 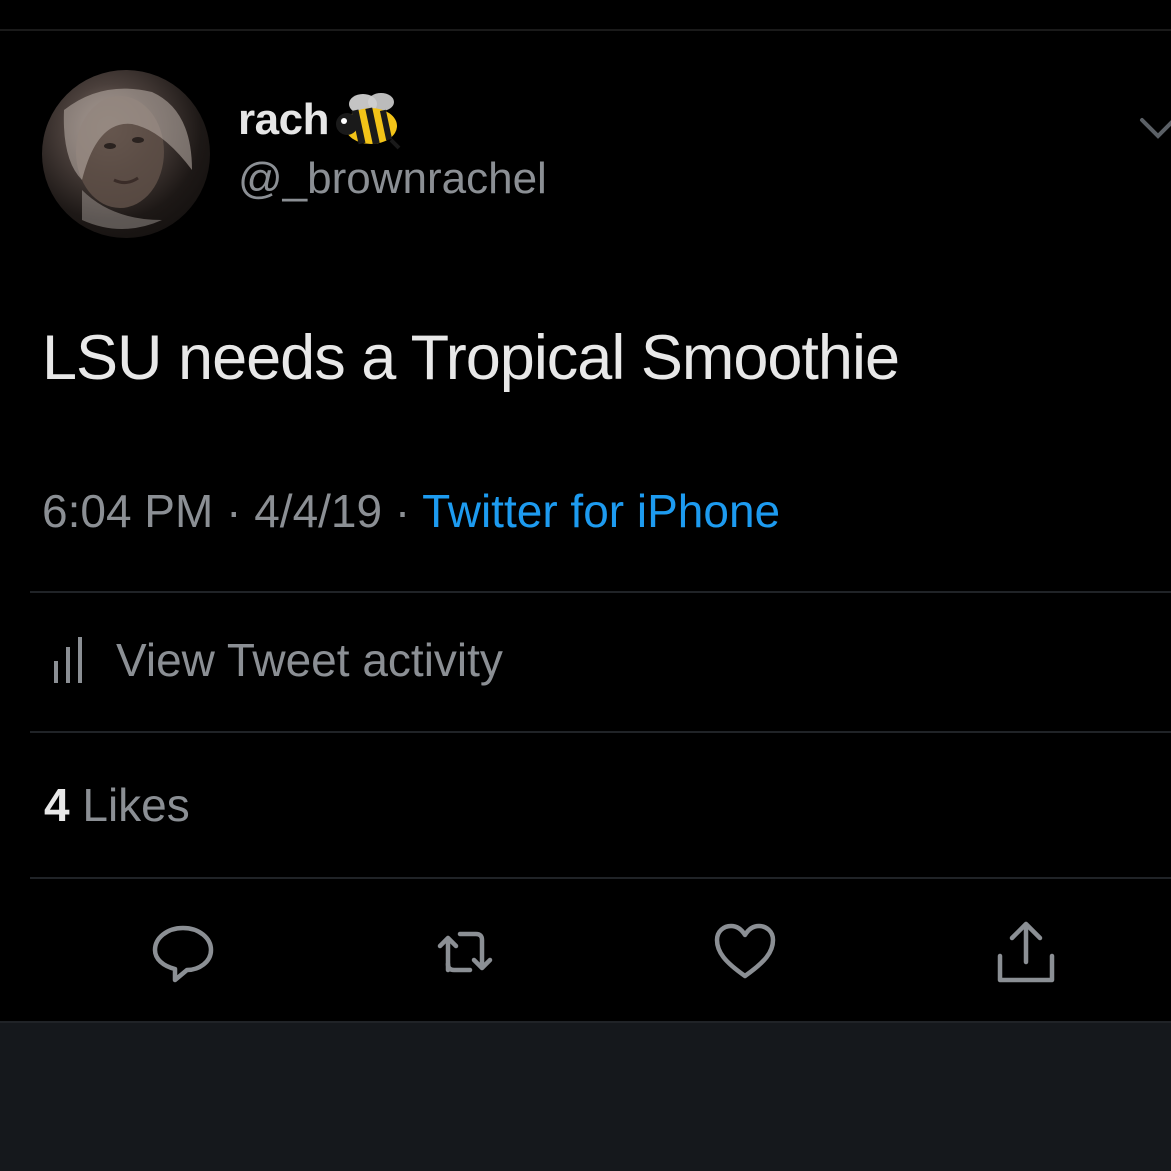 I want to click on retweet-button, so click(x=464, y=952).